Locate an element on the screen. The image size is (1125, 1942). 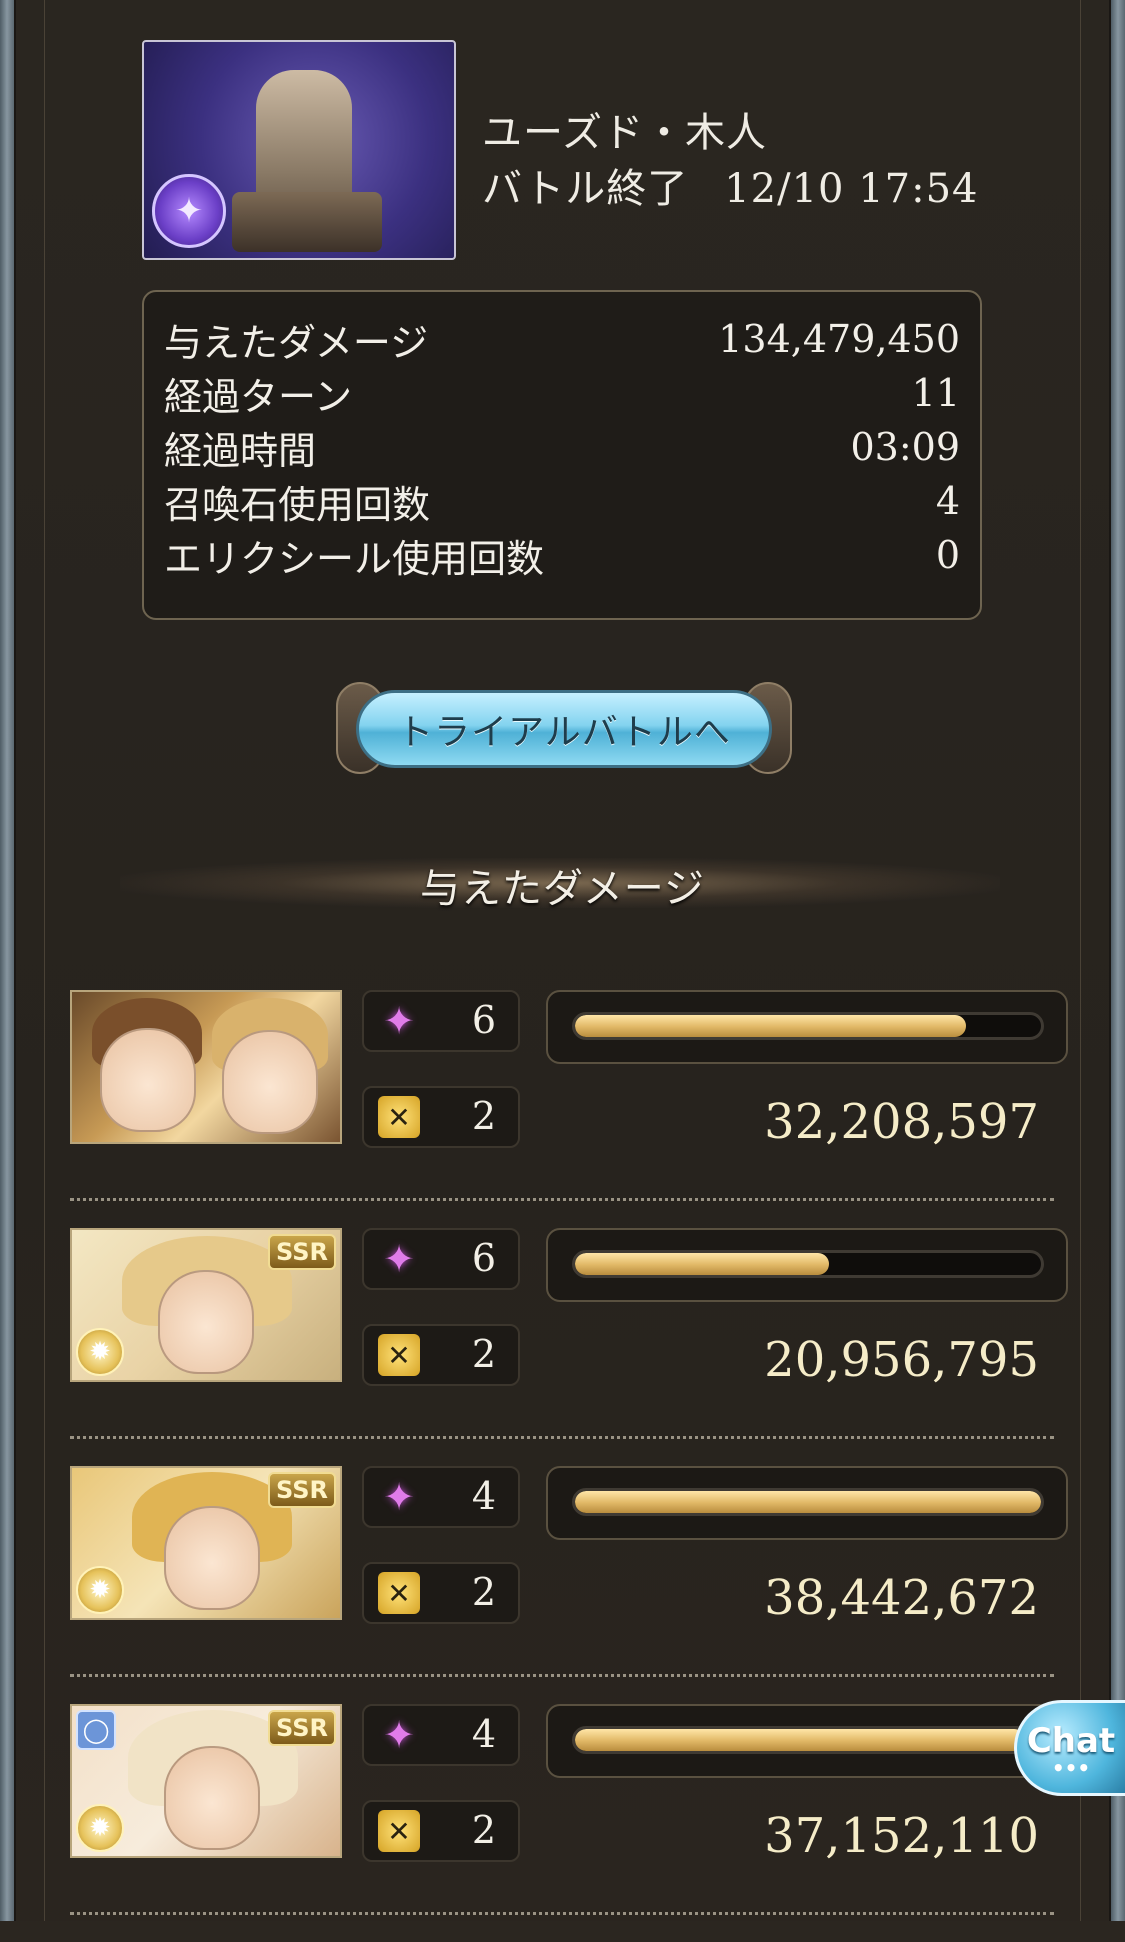
character-row: SSR ◯ ✹ ✦ 4 ✕ 2 37,152,110 is located at coordinates (562, 1823).